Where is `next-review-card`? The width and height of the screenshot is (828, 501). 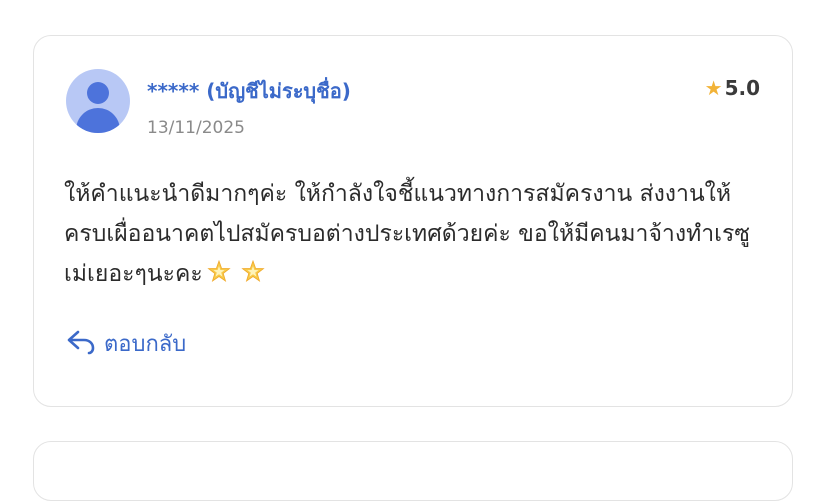 next-review-card is located at coordinates (413, 471).